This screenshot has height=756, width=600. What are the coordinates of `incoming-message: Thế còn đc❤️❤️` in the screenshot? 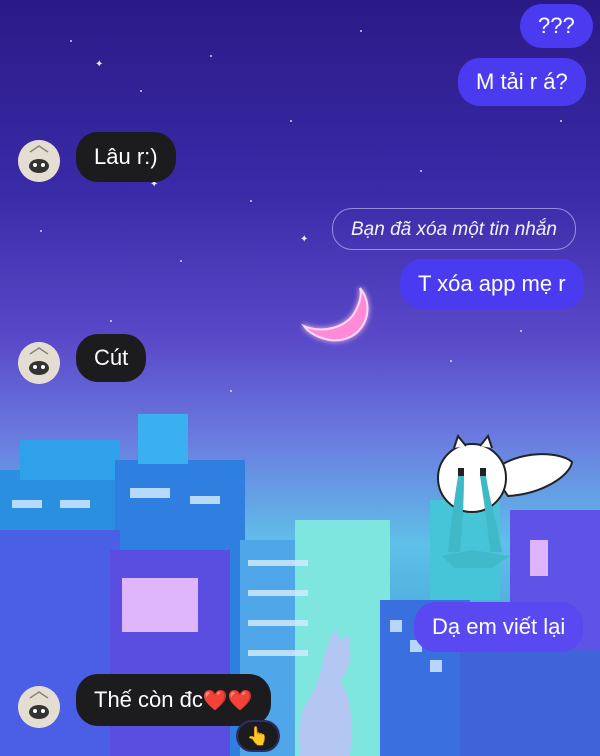 It's located at (173, 700).